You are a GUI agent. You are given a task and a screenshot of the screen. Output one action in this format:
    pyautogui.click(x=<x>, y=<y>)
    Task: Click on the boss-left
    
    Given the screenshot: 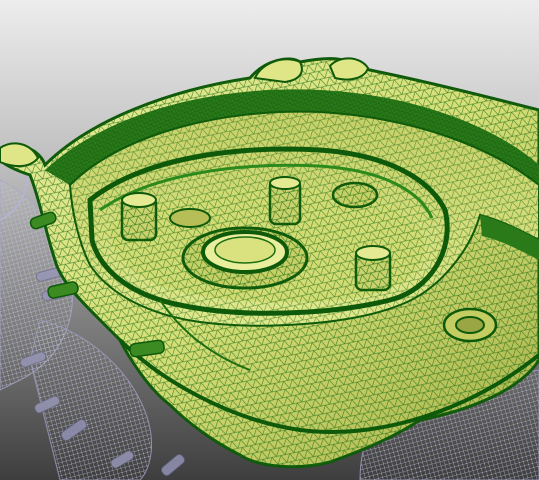 What is the action you would take?
    pyautogui.click(x=139, y=217)
    